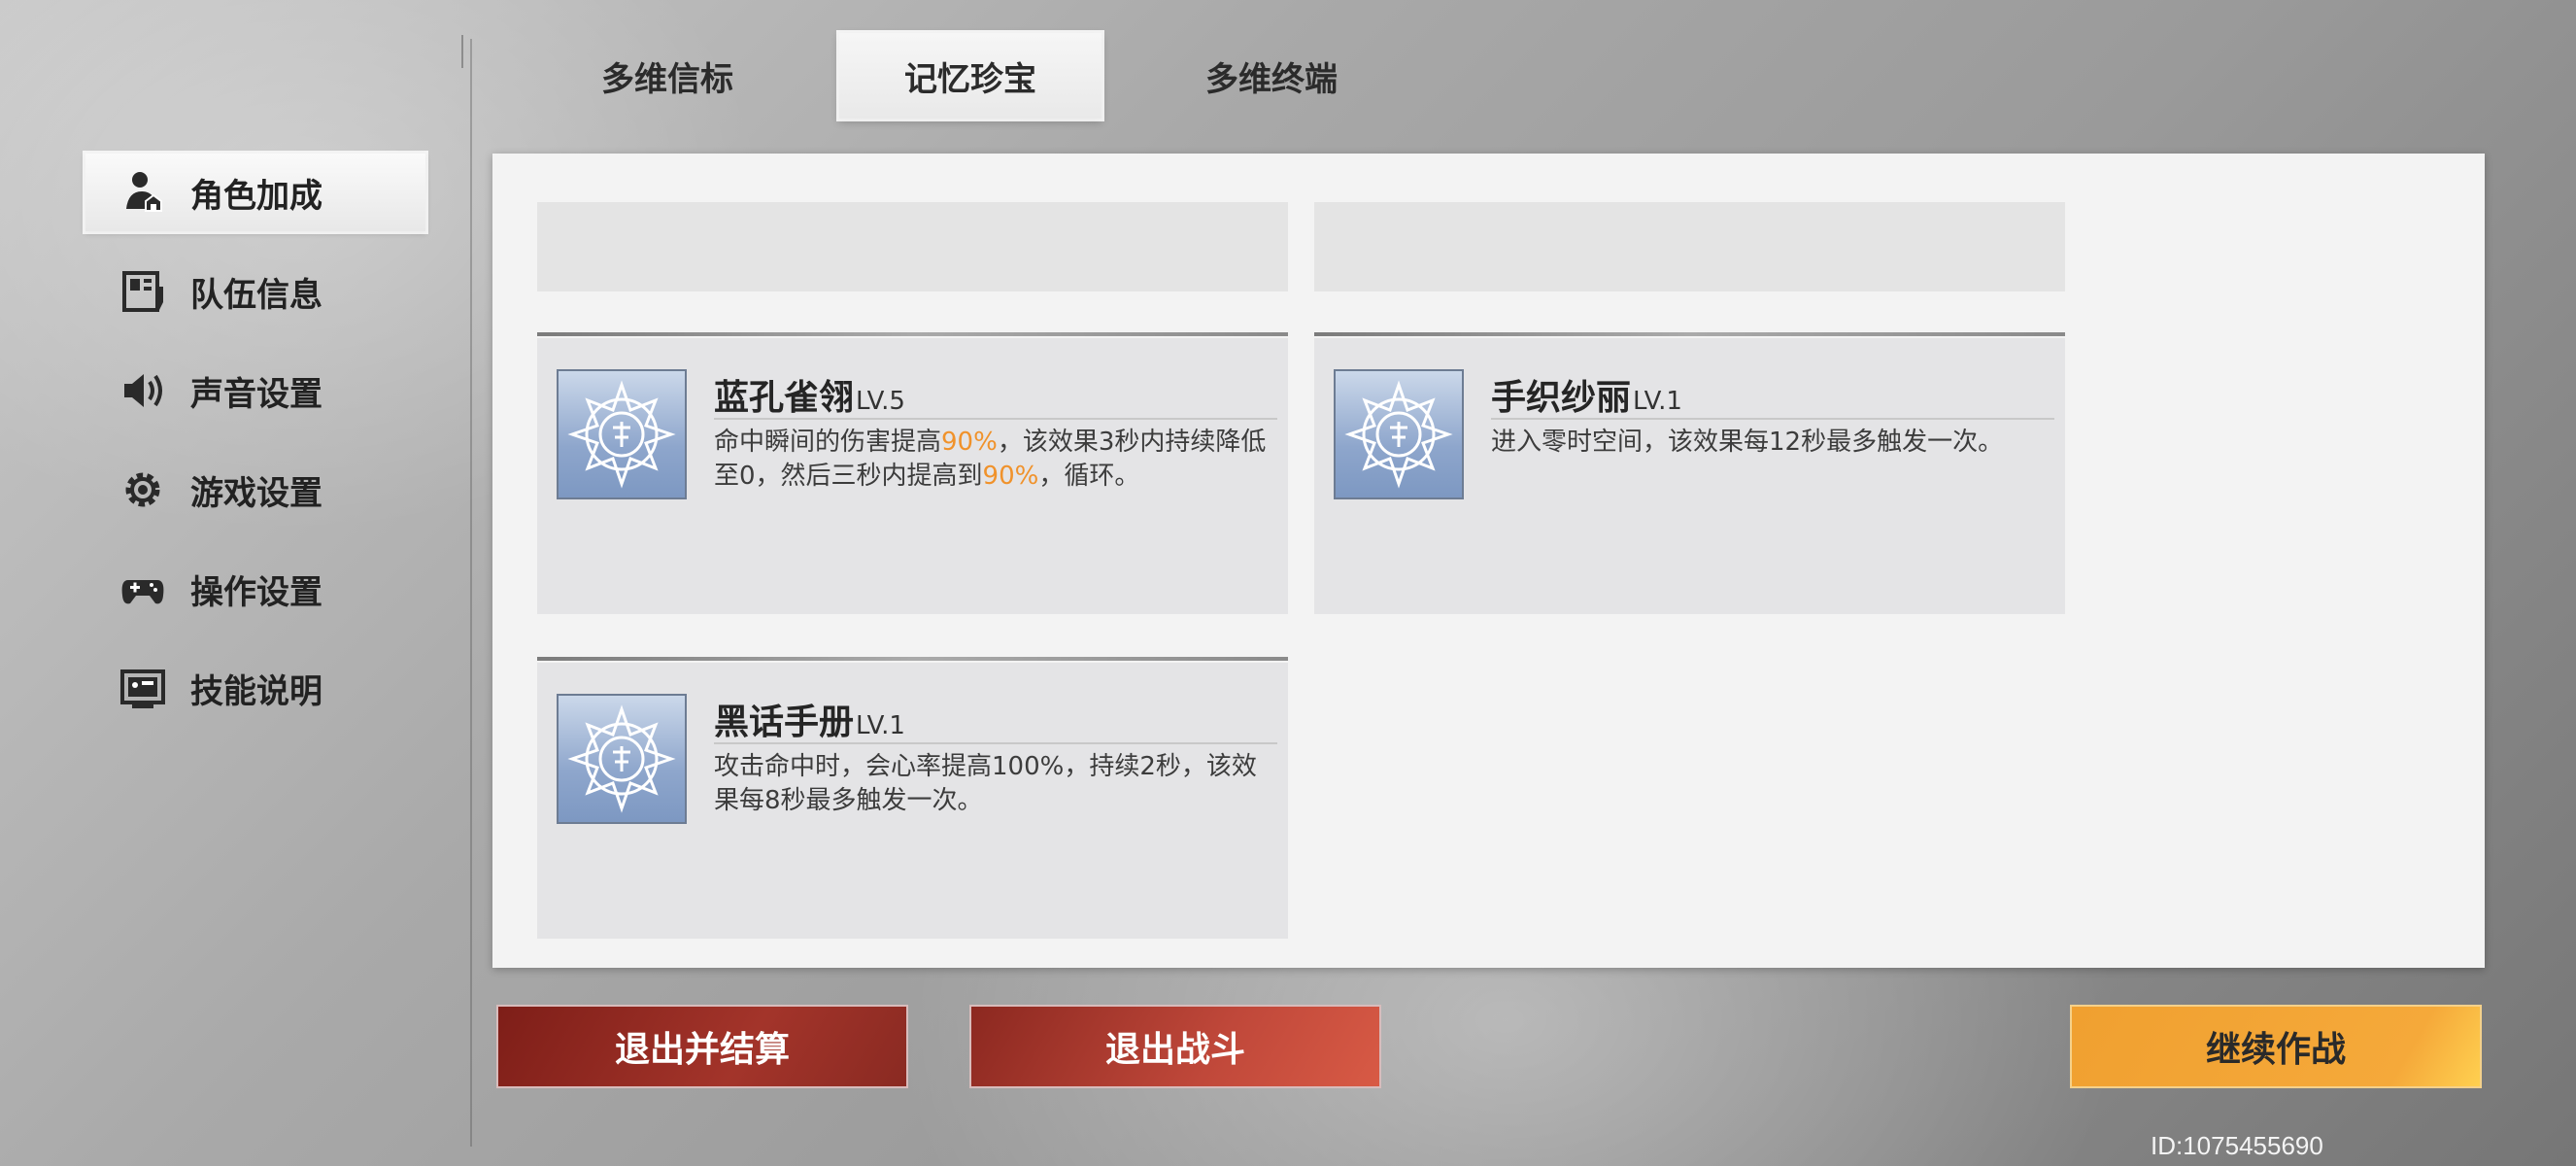  Describe the element at coordinates (256, 196) in the screenshot. I see `sidebar-item-label: 角色加成` at that location.